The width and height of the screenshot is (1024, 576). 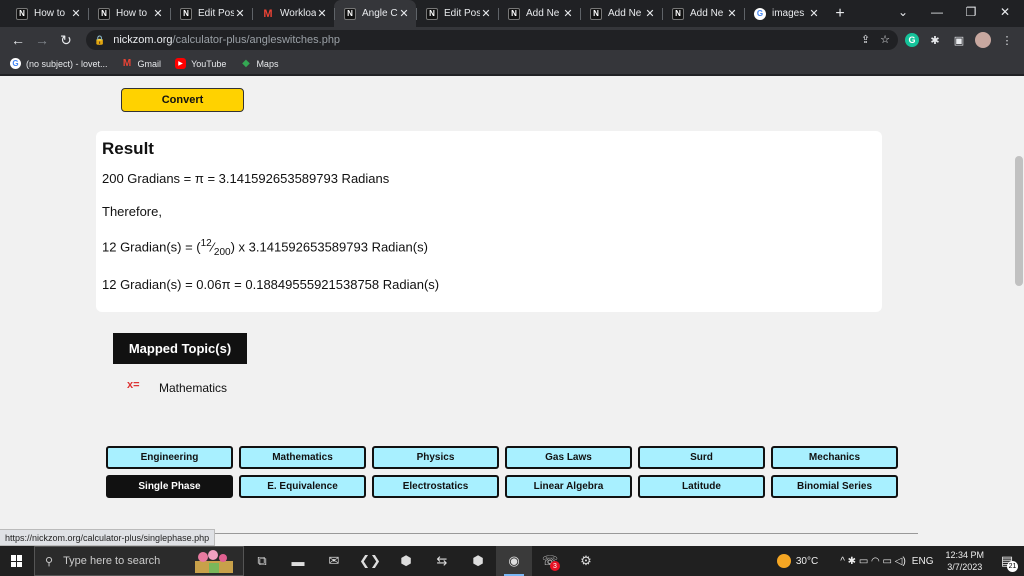 I want to click on category-button: Gas Laws, so click(x=568, y=457).